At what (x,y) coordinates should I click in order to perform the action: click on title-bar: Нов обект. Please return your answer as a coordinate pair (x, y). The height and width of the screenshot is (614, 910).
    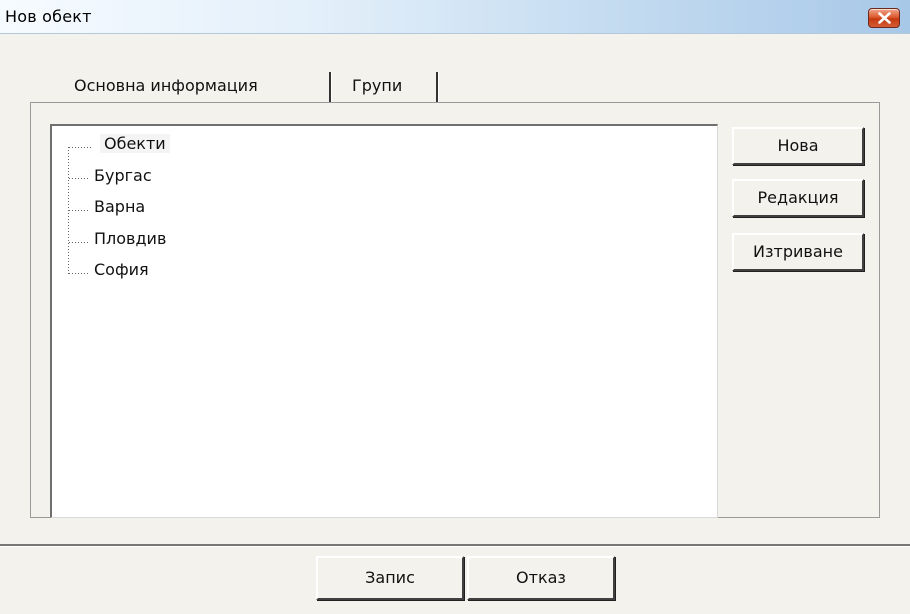
    Looking at the image, I should click on (455, 17).